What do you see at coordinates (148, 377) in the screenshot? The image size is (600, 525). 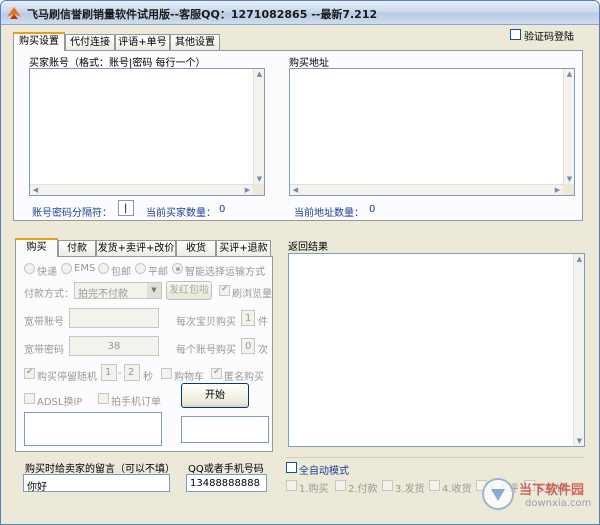 I see `stay-unit: 秒` at bounding box center [148, 377].